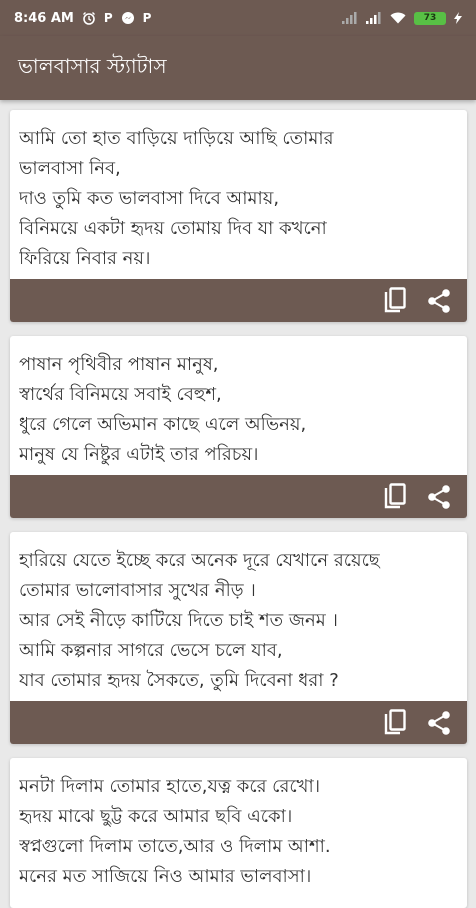 The width and height of the screenshot is (476, 908). I want to click on status-right: 73, so click(402, 18).